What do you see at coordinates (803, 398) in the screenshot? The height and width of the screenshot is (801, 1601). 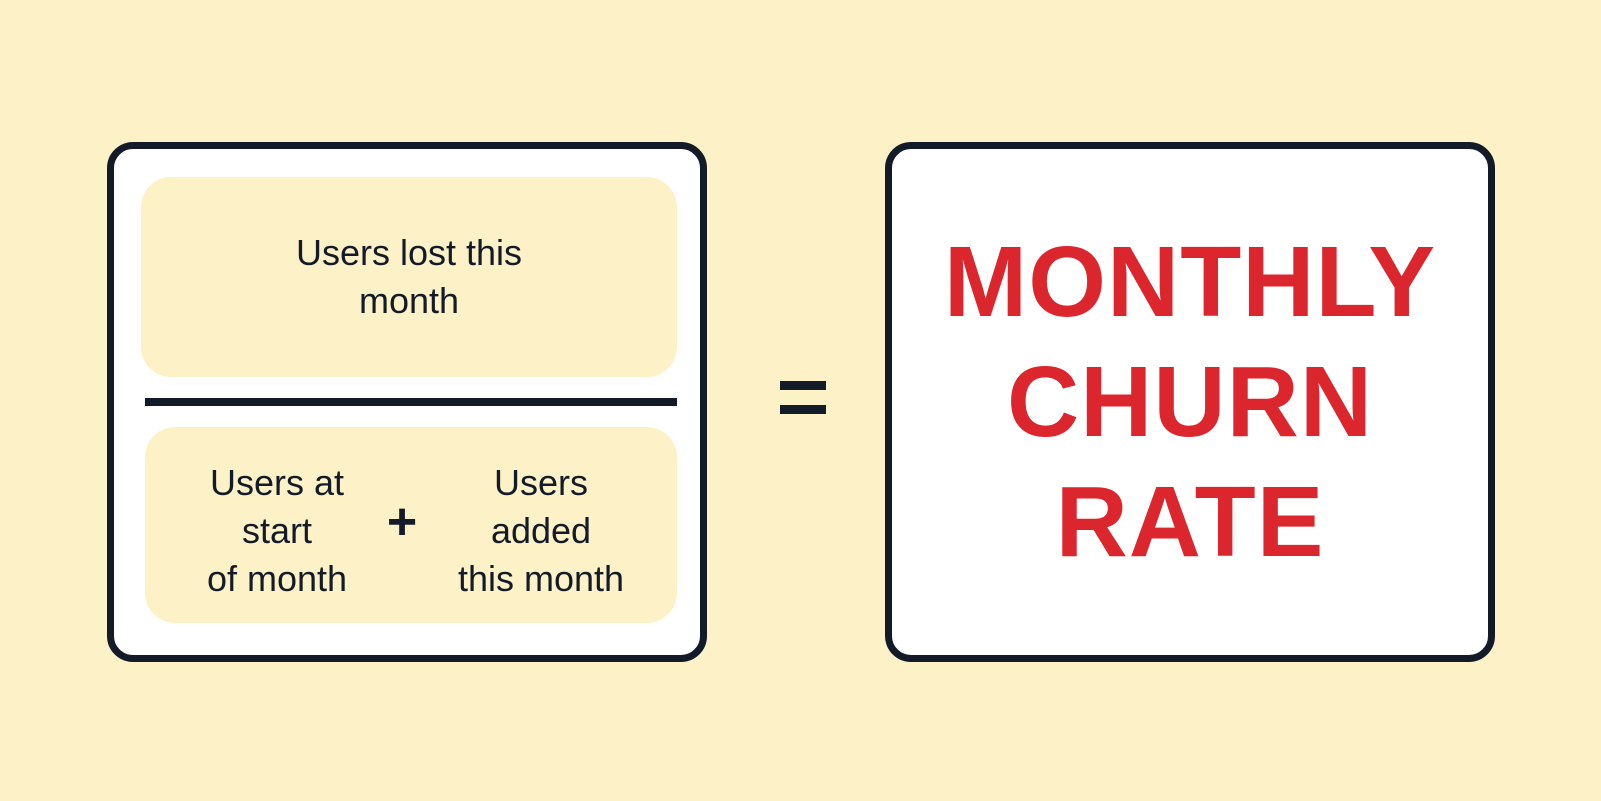 I see `equals-sign` at bounding box center [803, 398].